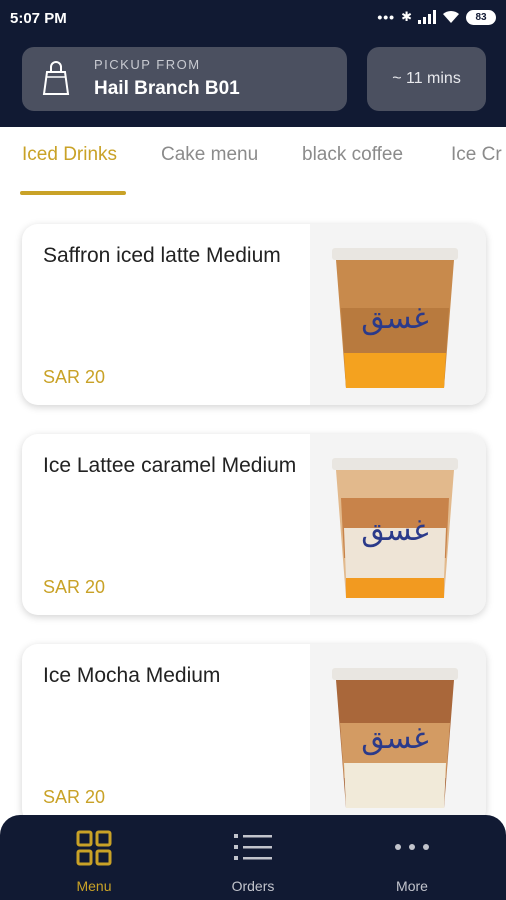 The image size is (506, 900). I want to click on status-icons: ••• ✱ 83, so click(436, 17).